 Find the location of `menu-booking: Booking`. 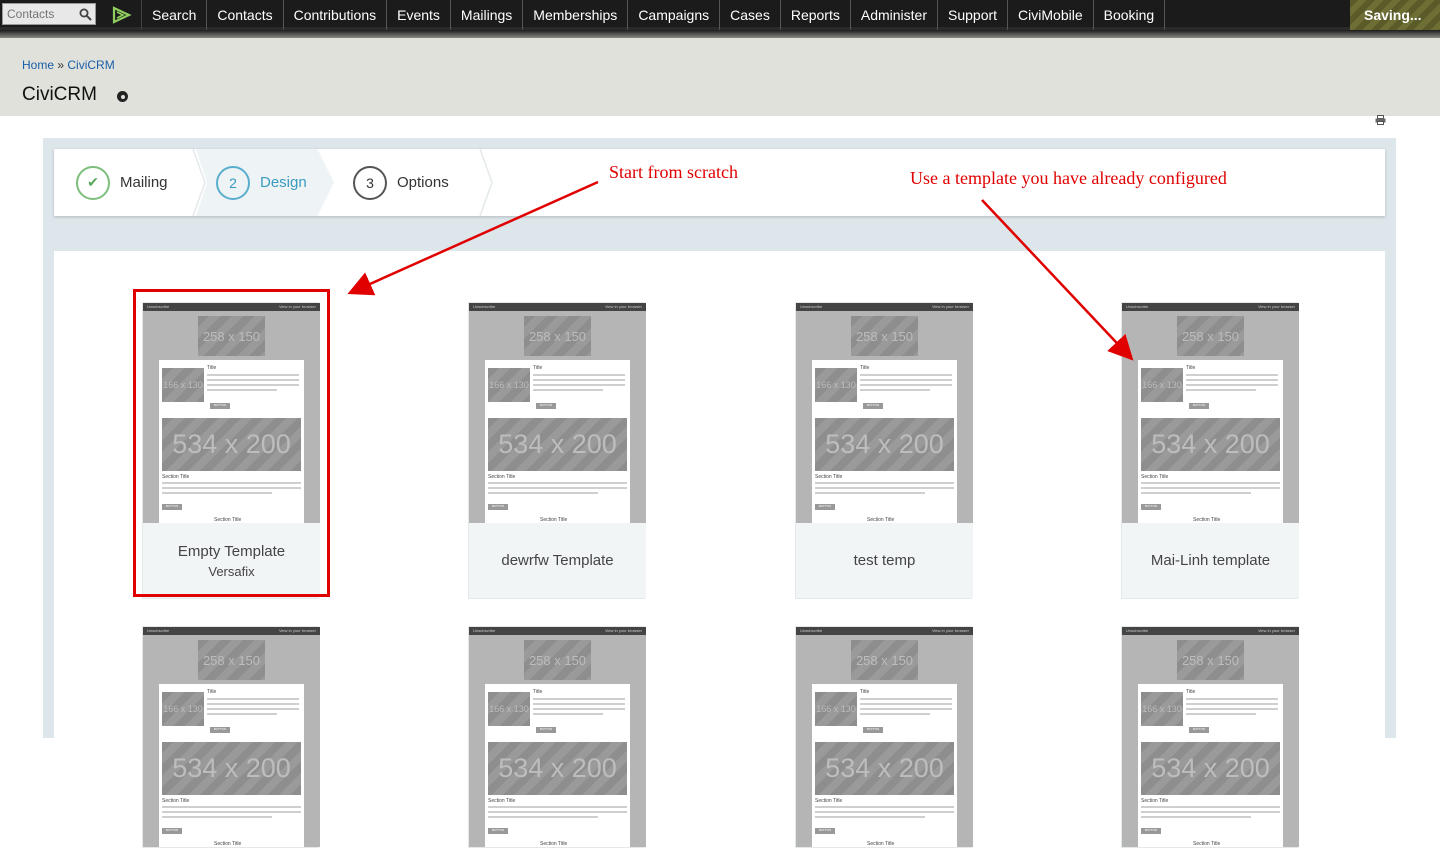

menu-booking: Booking is located at coordinates (1130, 15).